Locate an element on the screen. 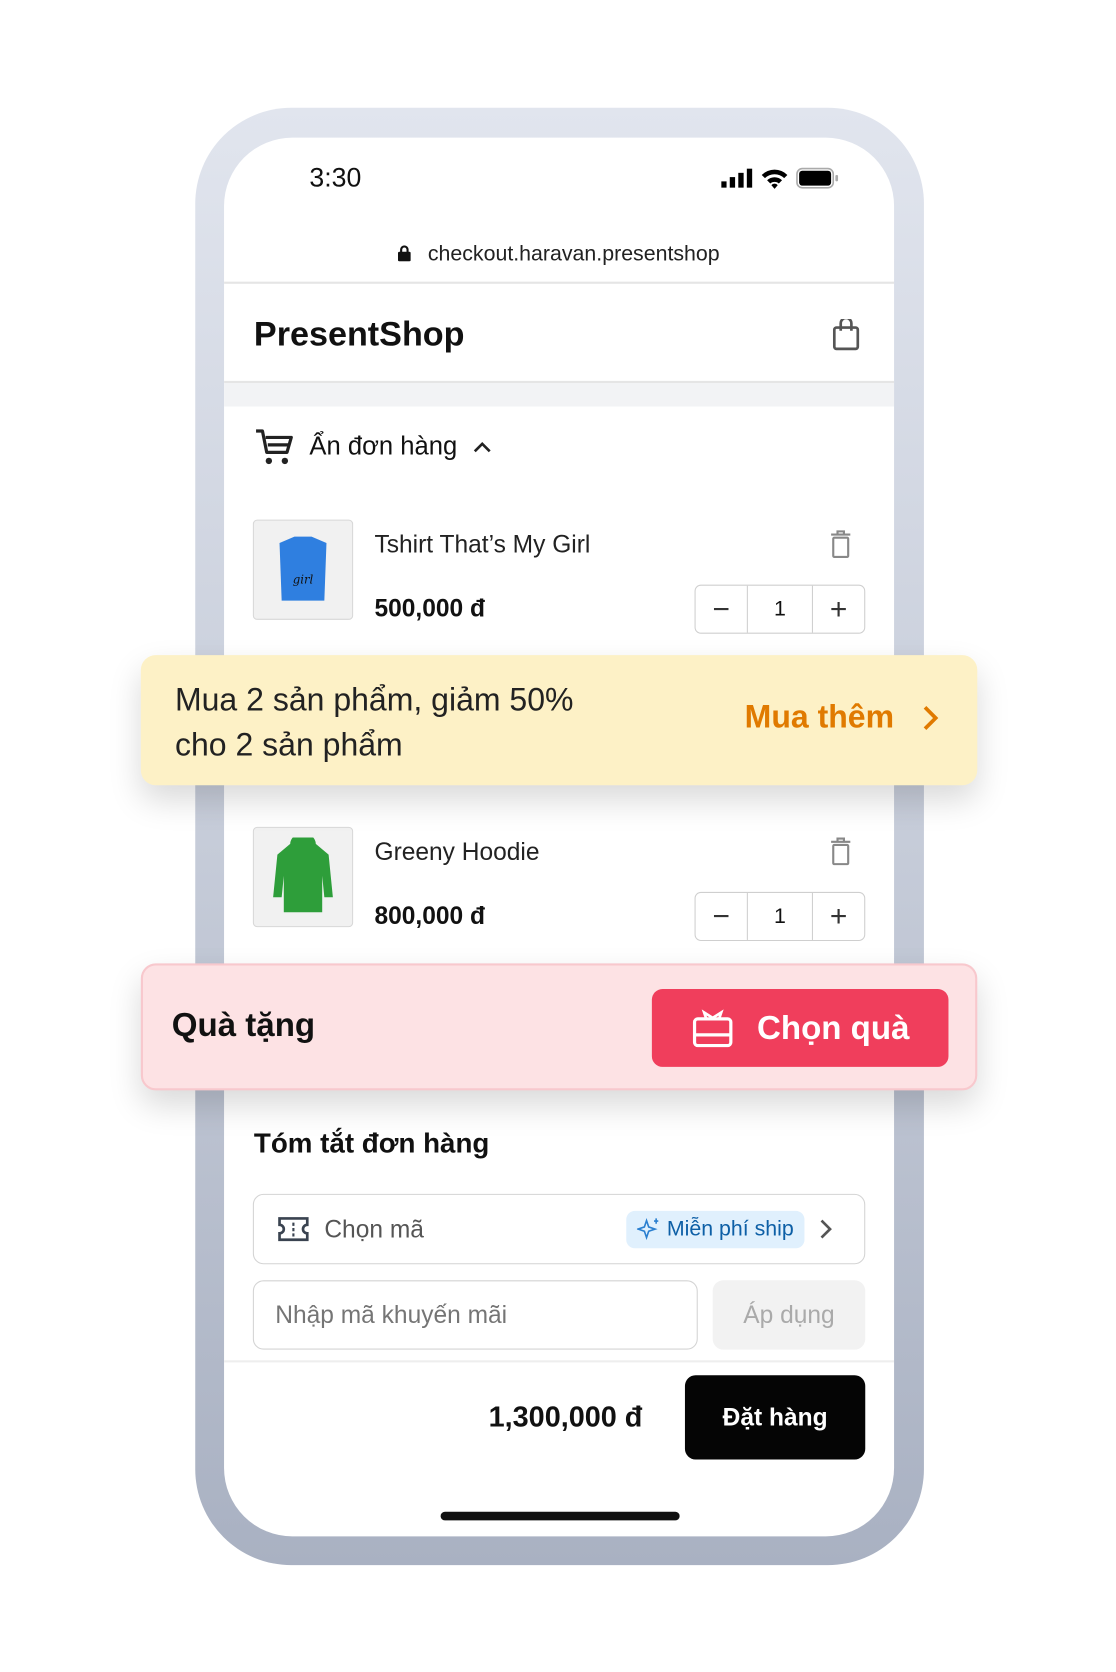 This screenshot has height=1672, width=1116. shopping-bag-icon is located at coordinates (846, 335).